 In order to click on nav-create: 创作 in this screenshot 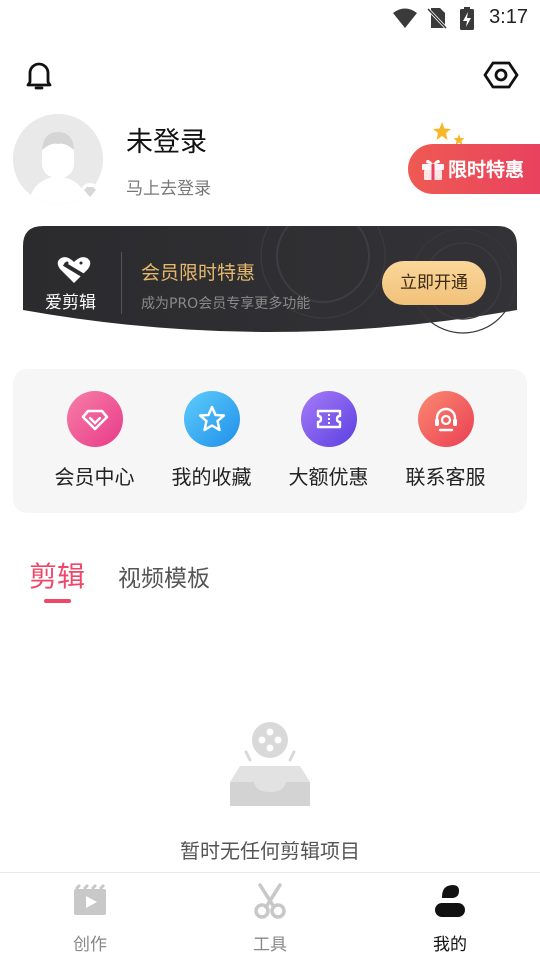, I will do `click(90, 917)`.